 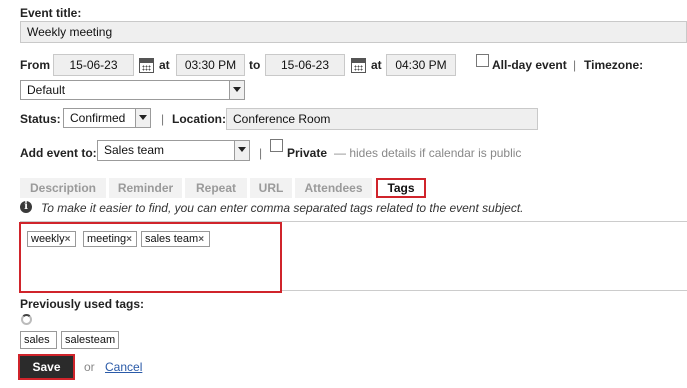 I want to click on private-label: Private, so click(x=307, y=153).